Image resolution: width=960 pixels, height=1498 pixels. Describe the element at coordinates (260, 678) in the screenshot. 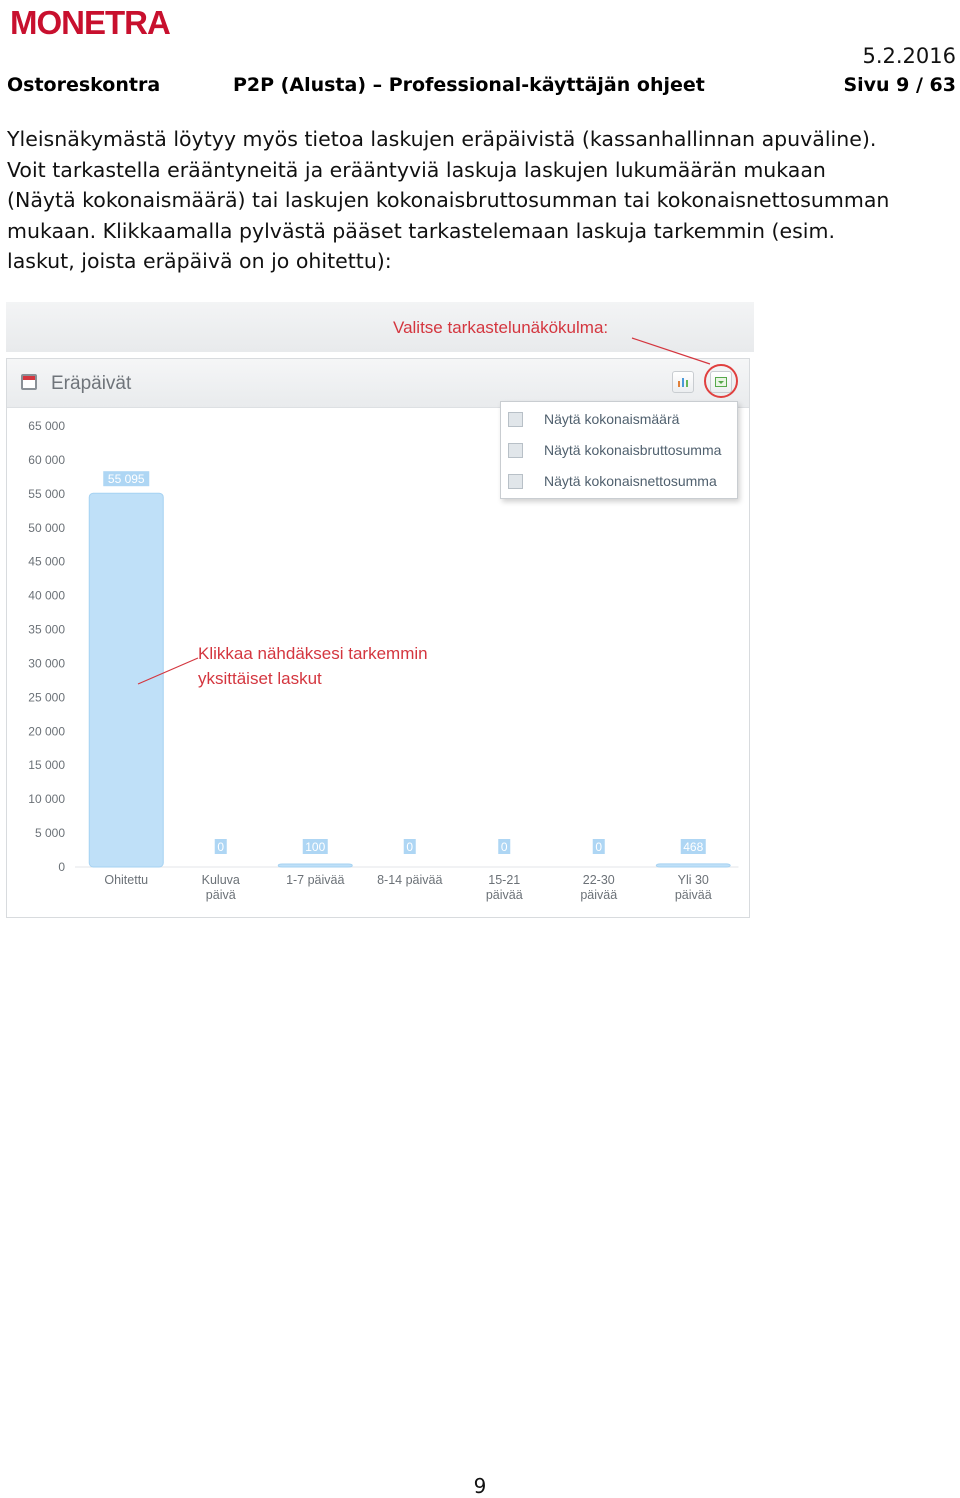

I see `callout-line-2: yksittäiset laskut` at that location.